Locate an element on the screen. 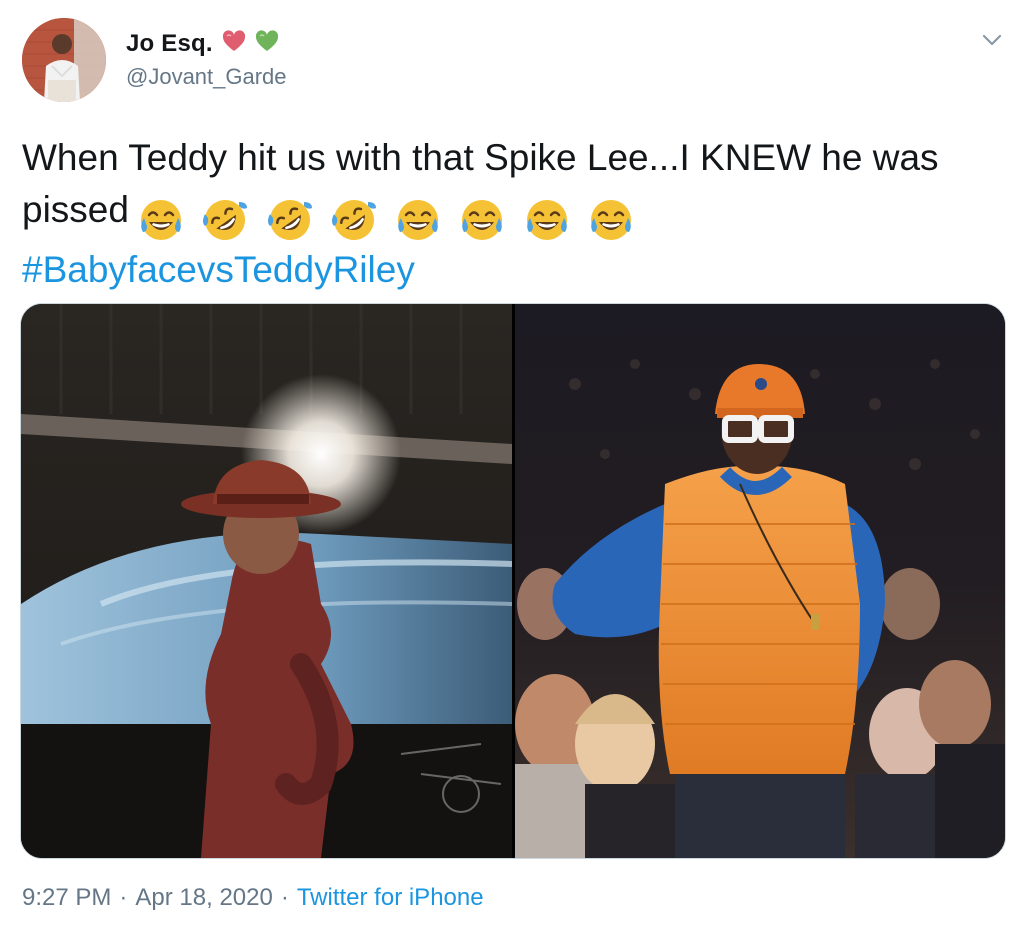 This screenshot has width=1024, height=935. avatar-image is located at coordinates (64, 60).